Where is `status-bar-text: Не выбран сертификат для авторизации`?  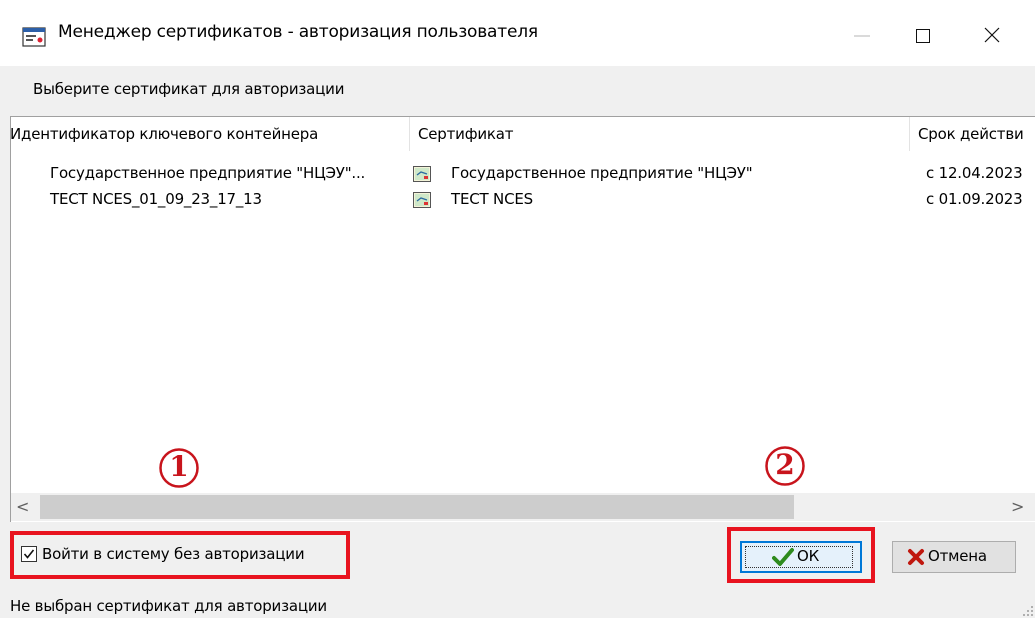 status-bar-text: Не выбран сертификат для авторизации is located at coordinates (168, 606).